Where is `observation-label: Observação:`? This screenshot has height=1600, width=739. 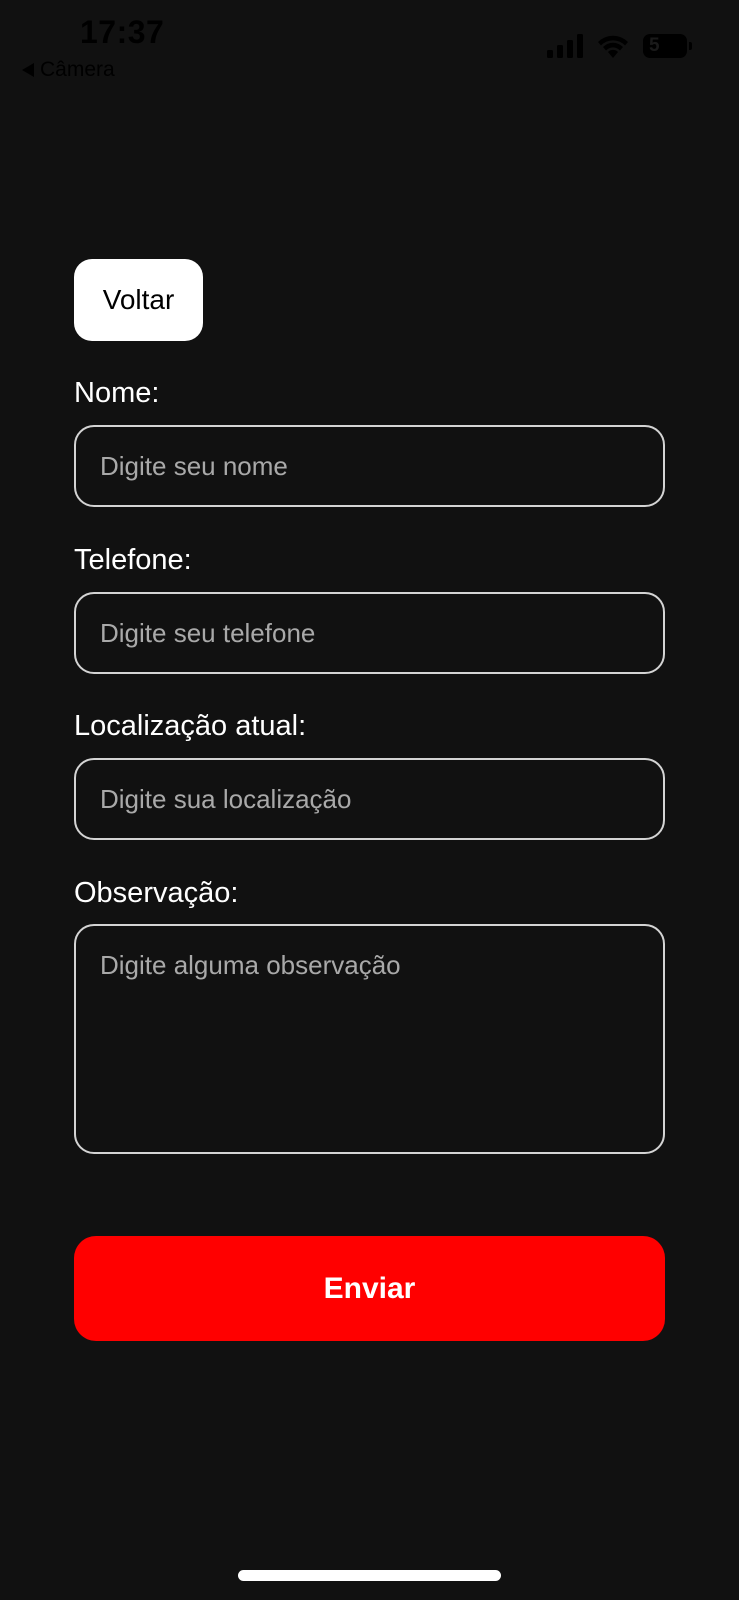
observation-label: Observação: is located at coordinates (156, 893).